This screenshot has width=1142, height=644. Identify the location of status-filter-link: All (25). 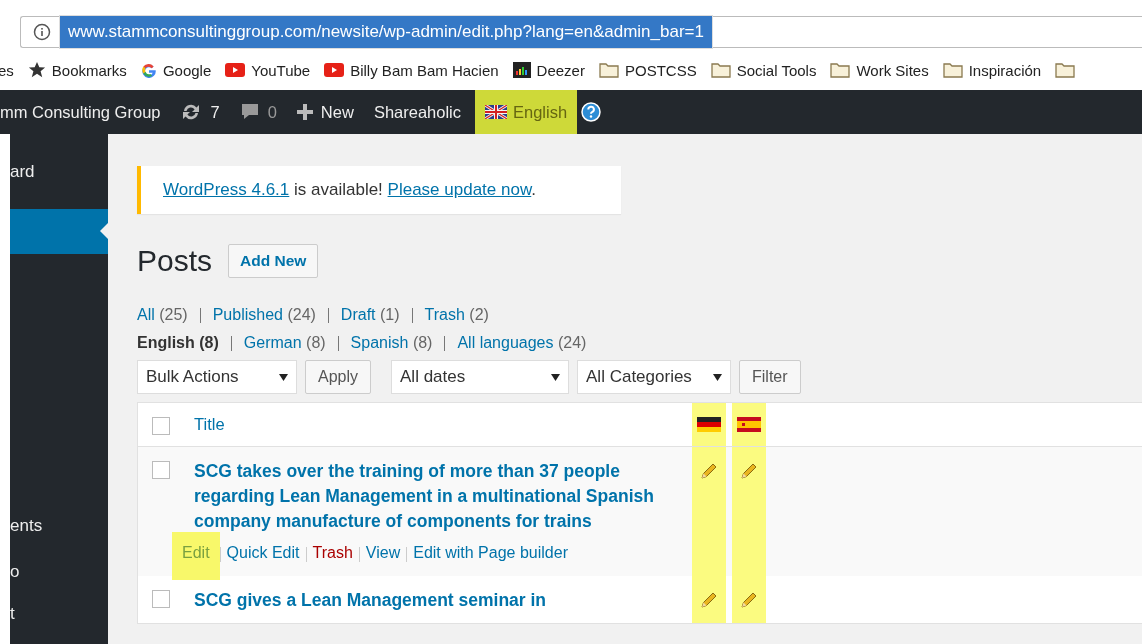
(162, 315).